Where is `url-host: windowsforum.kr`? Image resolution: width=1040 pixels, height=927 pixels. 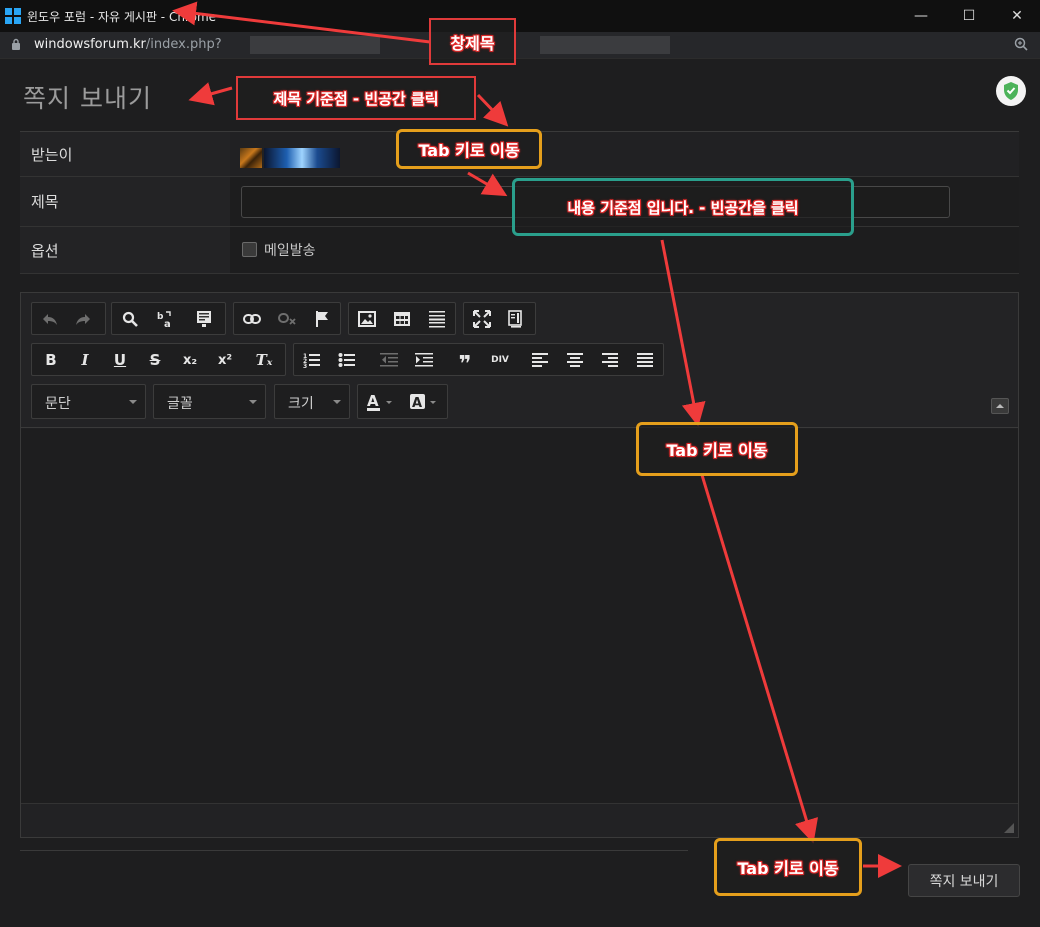 url-host: windowsforum.kr is located at coordinates (90, 44).